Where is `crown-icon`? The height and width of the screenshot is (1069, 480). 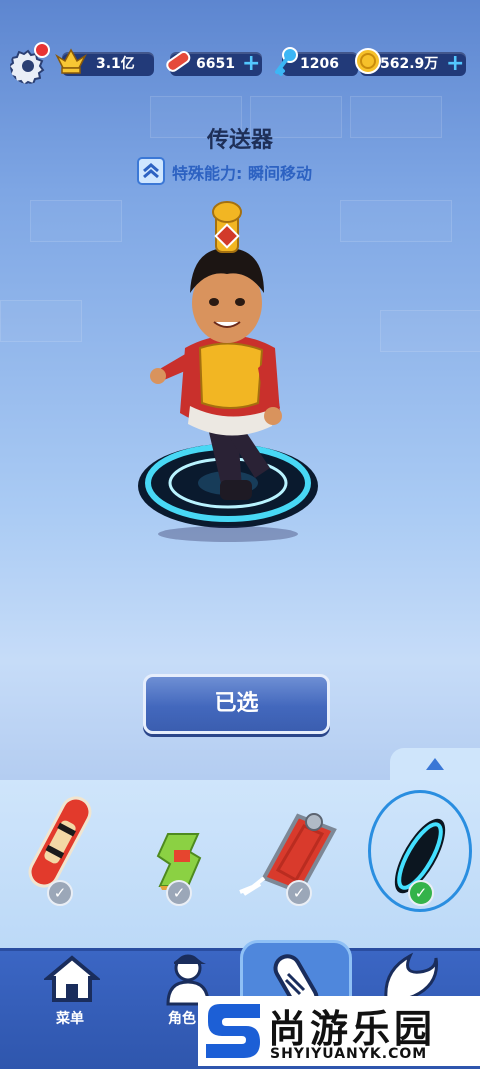 crown-icon is located at coordinates (71, 61).